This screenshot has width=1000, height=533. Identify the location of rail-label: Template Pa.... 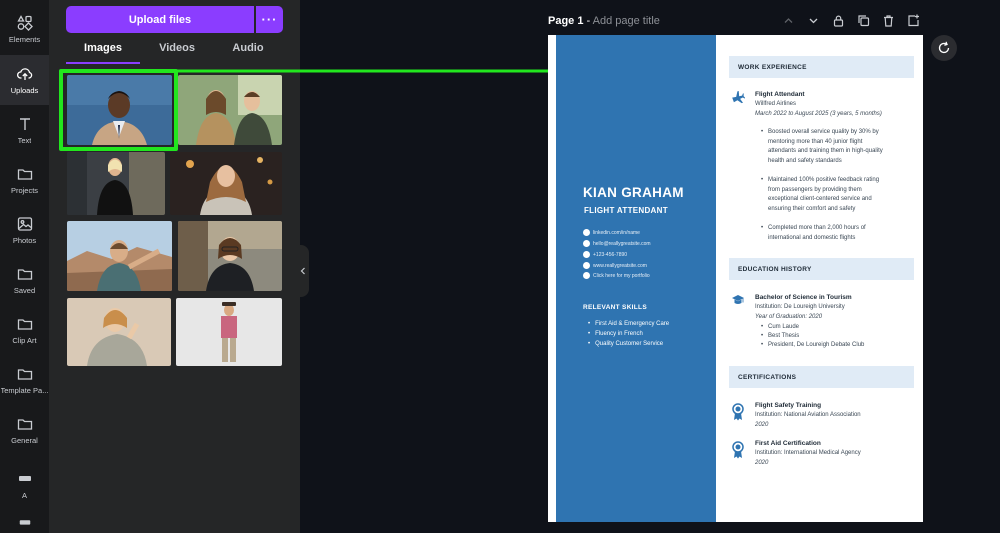
(24, 390).